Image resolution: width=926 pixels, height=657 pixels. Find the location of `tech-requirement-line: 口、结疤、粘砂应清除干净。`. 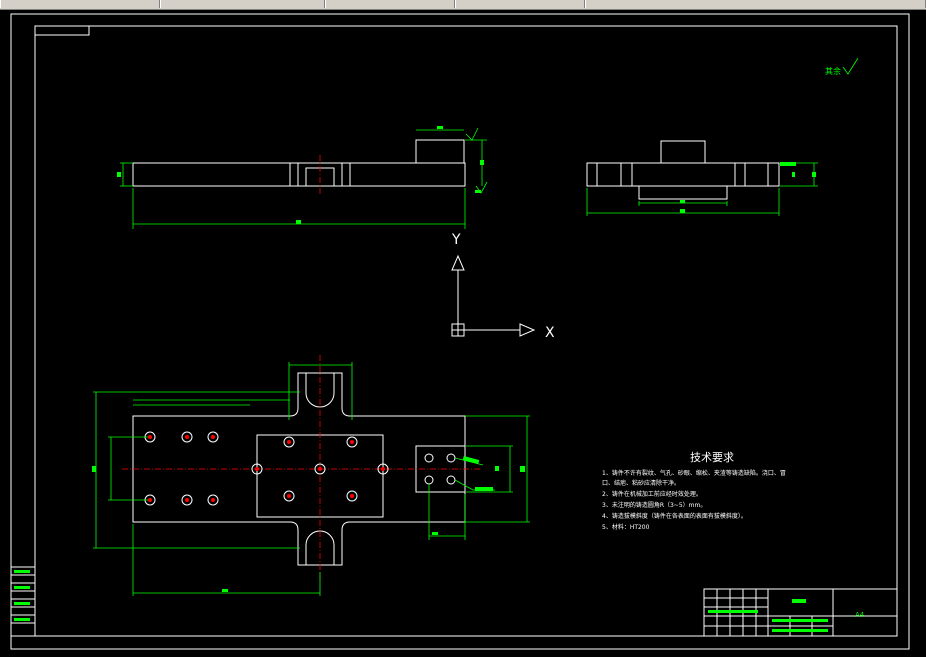

tech-requirement-line: 口、结疤、粘砂应清除干净。 is located at coordinates (641, 483).